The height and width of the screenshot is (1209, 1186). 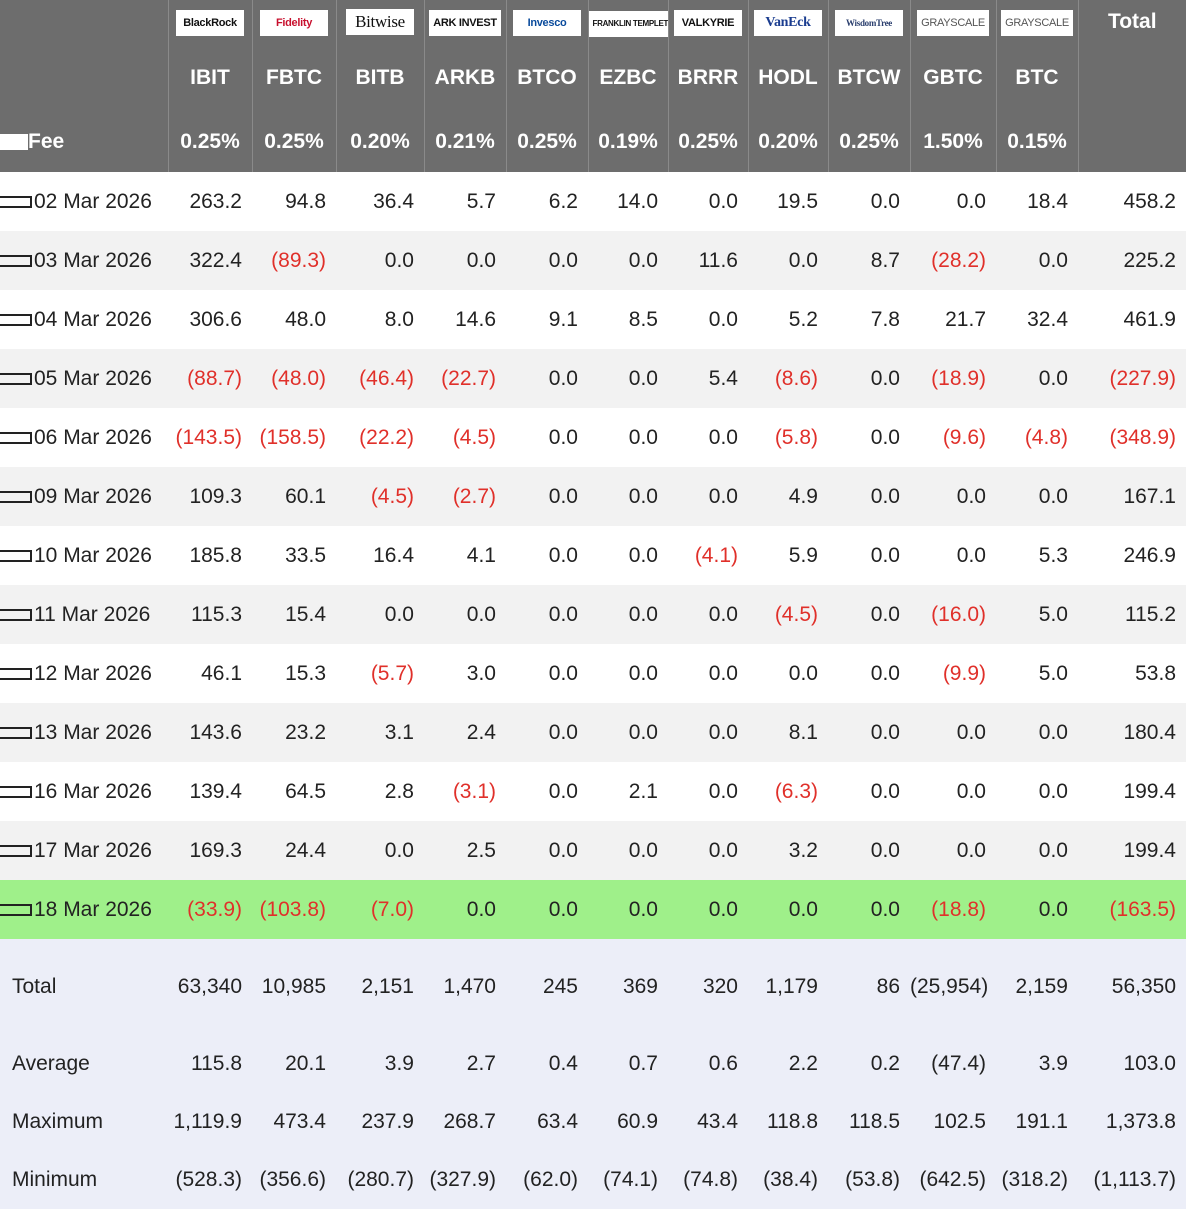 What do you see at coordinates (628, 23) in the screenshot?
I see `fund-logo: FRANKLIN TEMPLETON` at bounding box center [628, 23].